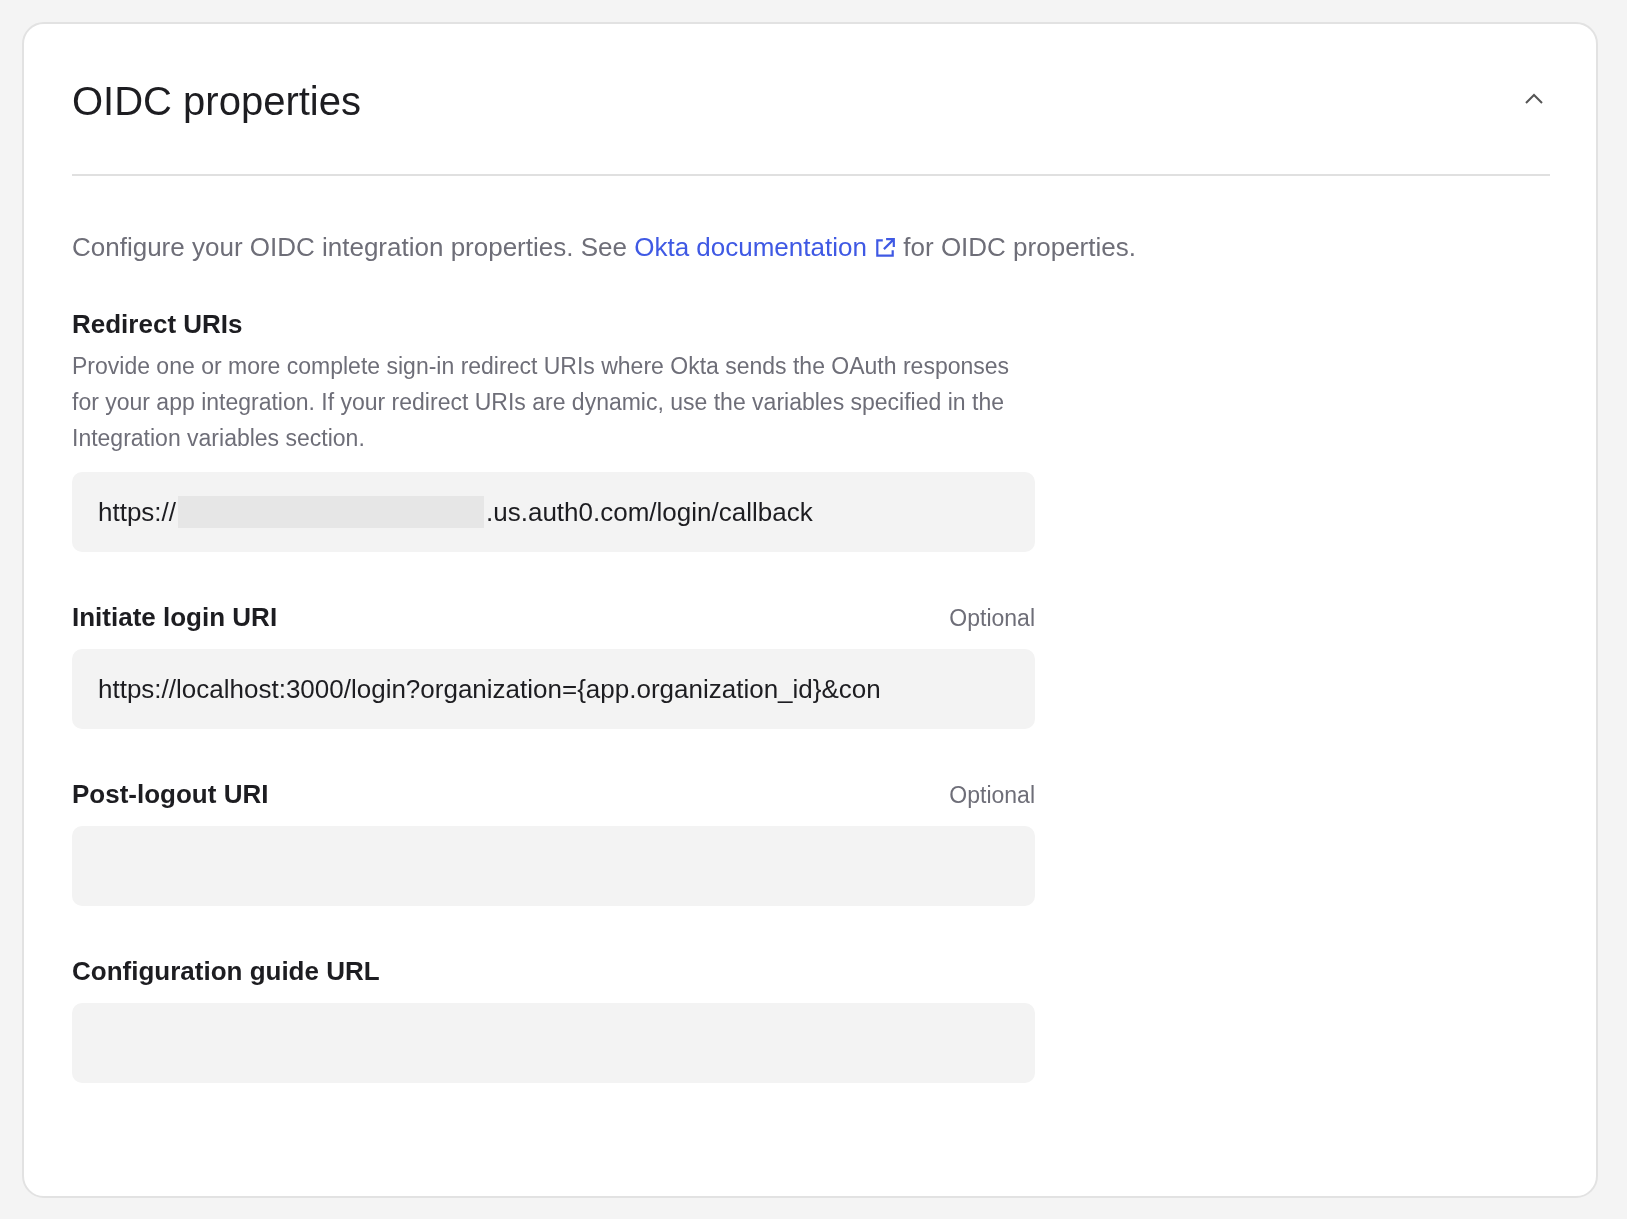  I want to click on input-field: https://localhost:3000/login?organization={app.organization_id}&con, so click(553, 689).